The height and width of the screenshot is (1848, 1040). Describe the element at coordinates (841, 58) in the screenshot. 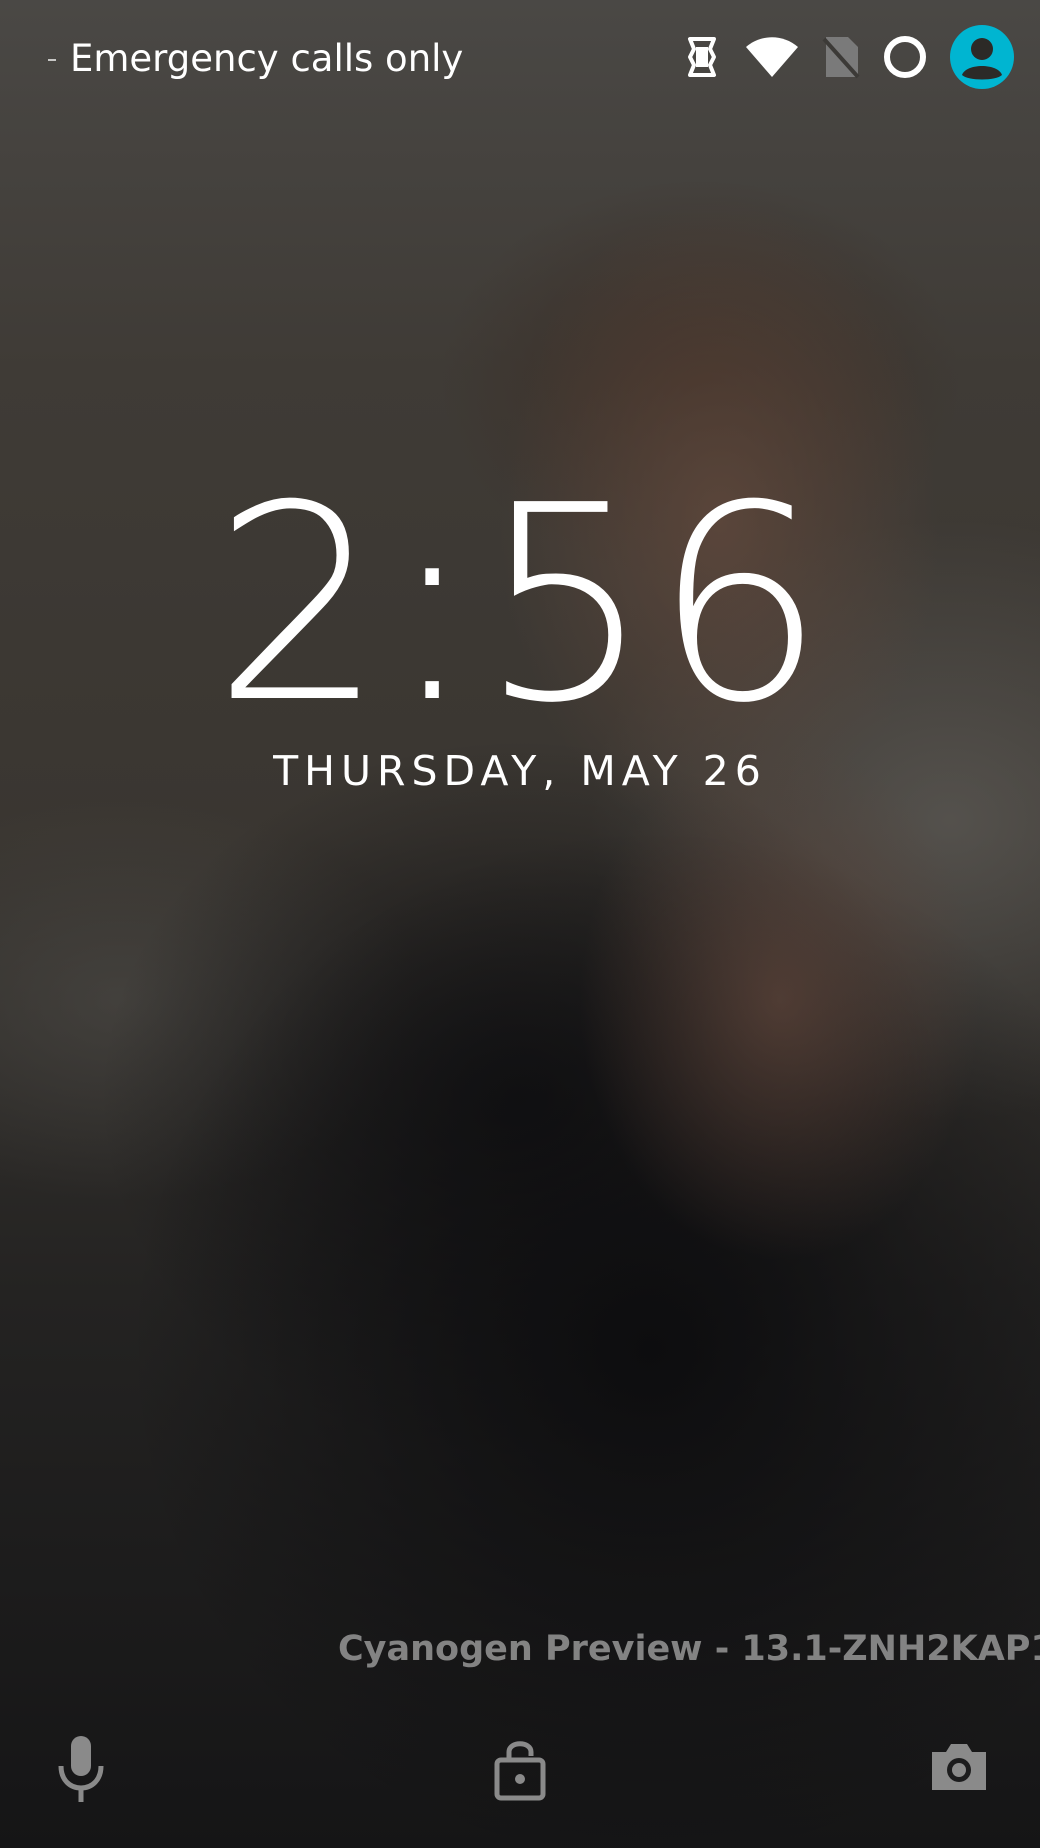

I see `no-sim-icon` at that location.